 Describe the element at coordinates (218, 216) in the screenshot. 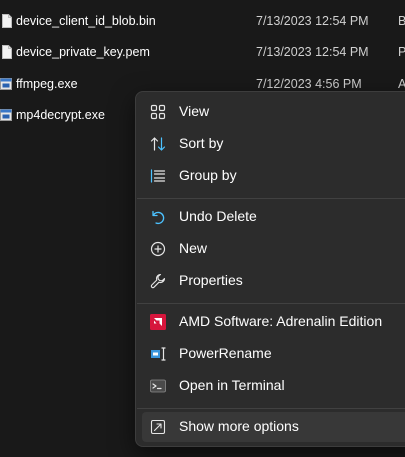

I see `menu-item-label: Undo Delete` at that location.